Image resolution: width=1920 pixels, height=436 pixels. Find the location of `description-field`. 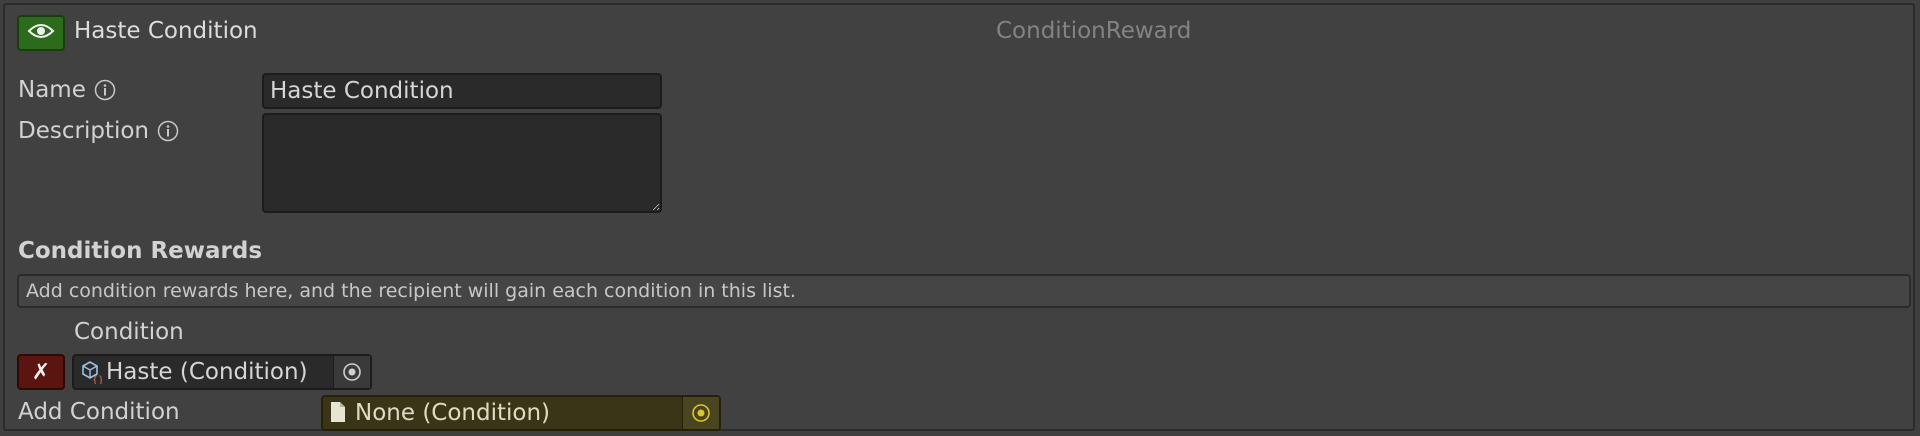

description-field is located at coordinates (462, 163).